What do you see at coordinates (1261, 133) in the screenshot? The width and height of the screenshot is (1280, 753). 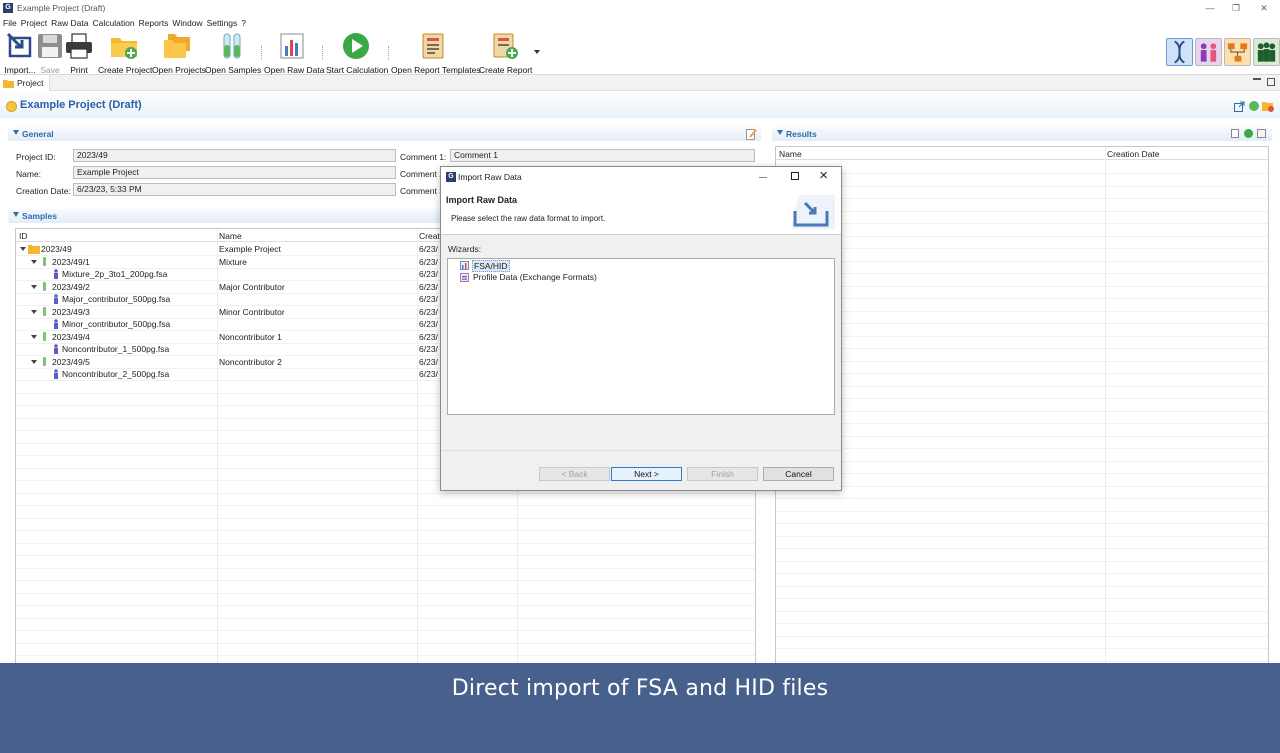 I see `print-small-icon` at bounding box center [1261, 133].